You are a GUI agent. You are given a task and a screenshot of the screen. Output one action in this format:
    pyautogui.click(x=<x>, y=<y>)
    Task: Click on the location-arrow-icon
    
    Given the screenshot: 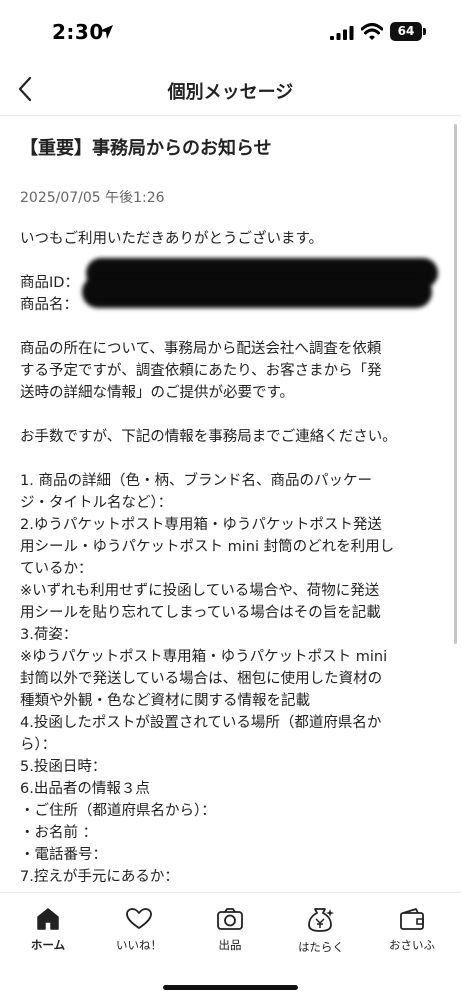 What is the action you would take?
    pyautogui.click(x=106, y=32)
    